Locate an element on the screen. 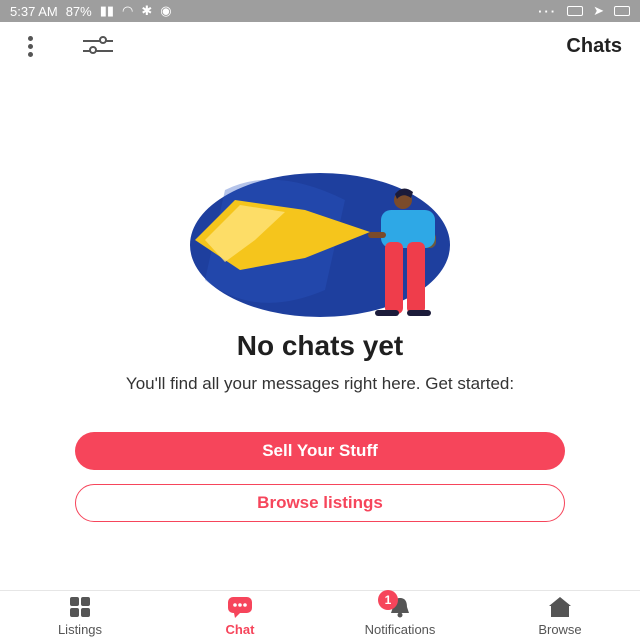 This screenshot has width=640, height=641. person-arm is located at coordinates (377, 235).